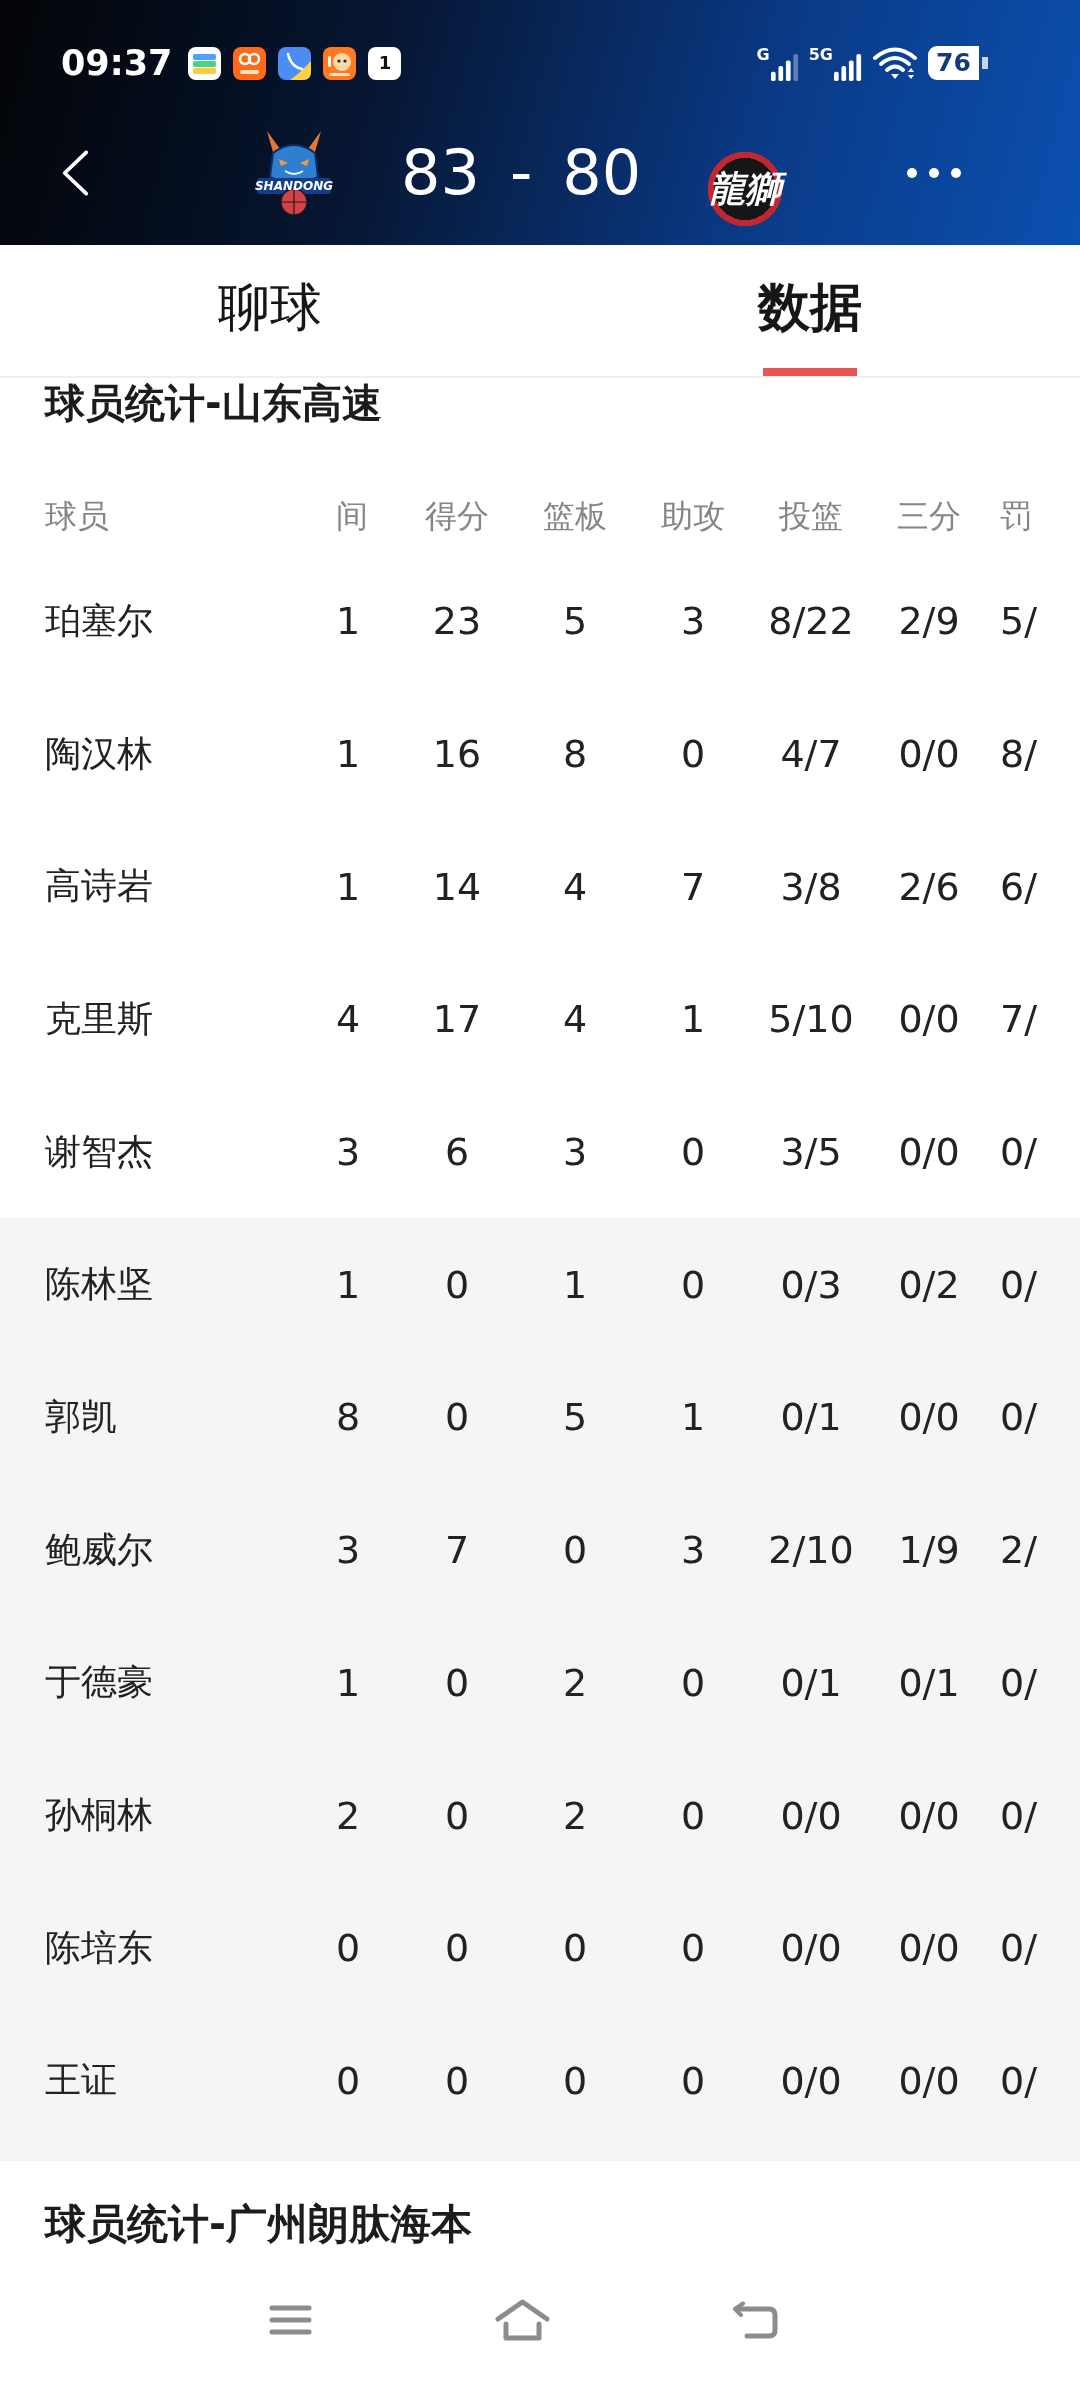 The image size is (1080, 2392). Describe the element at coordinates (929, 1550) in the screenshot. I see `stat-cell: 1/9` at that location.